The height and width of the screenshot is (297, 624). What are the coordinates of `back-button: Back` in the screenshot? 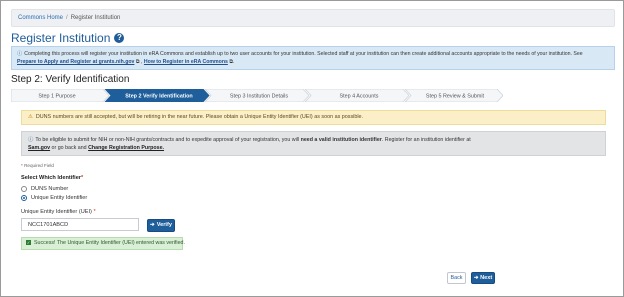 It's located at (456, 278).